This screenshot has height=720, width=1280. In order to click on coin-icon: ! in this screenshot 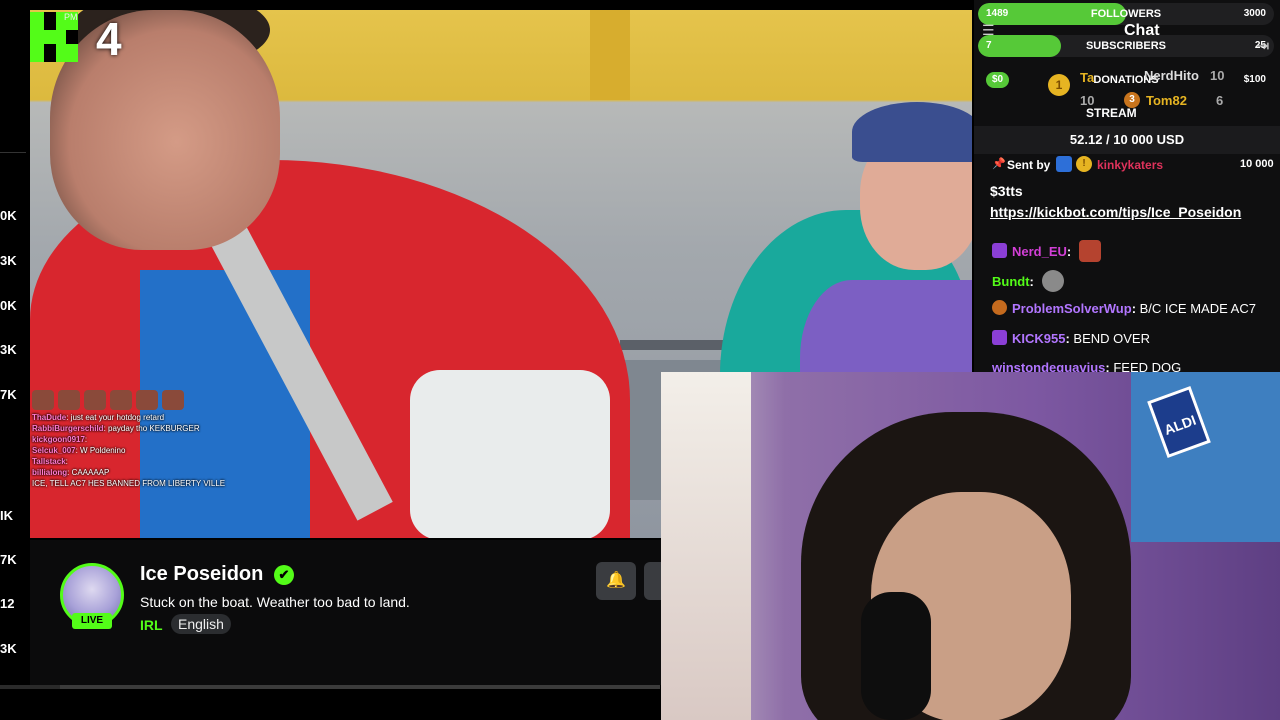, I will do `click(1084, 164)`.